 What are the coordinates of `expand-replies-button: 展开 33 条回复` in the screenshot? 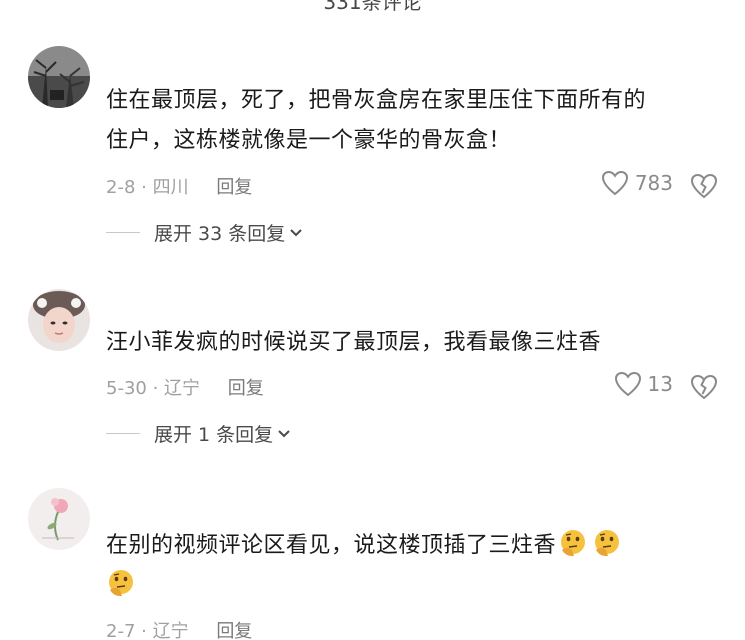 It's located at (204, 232).